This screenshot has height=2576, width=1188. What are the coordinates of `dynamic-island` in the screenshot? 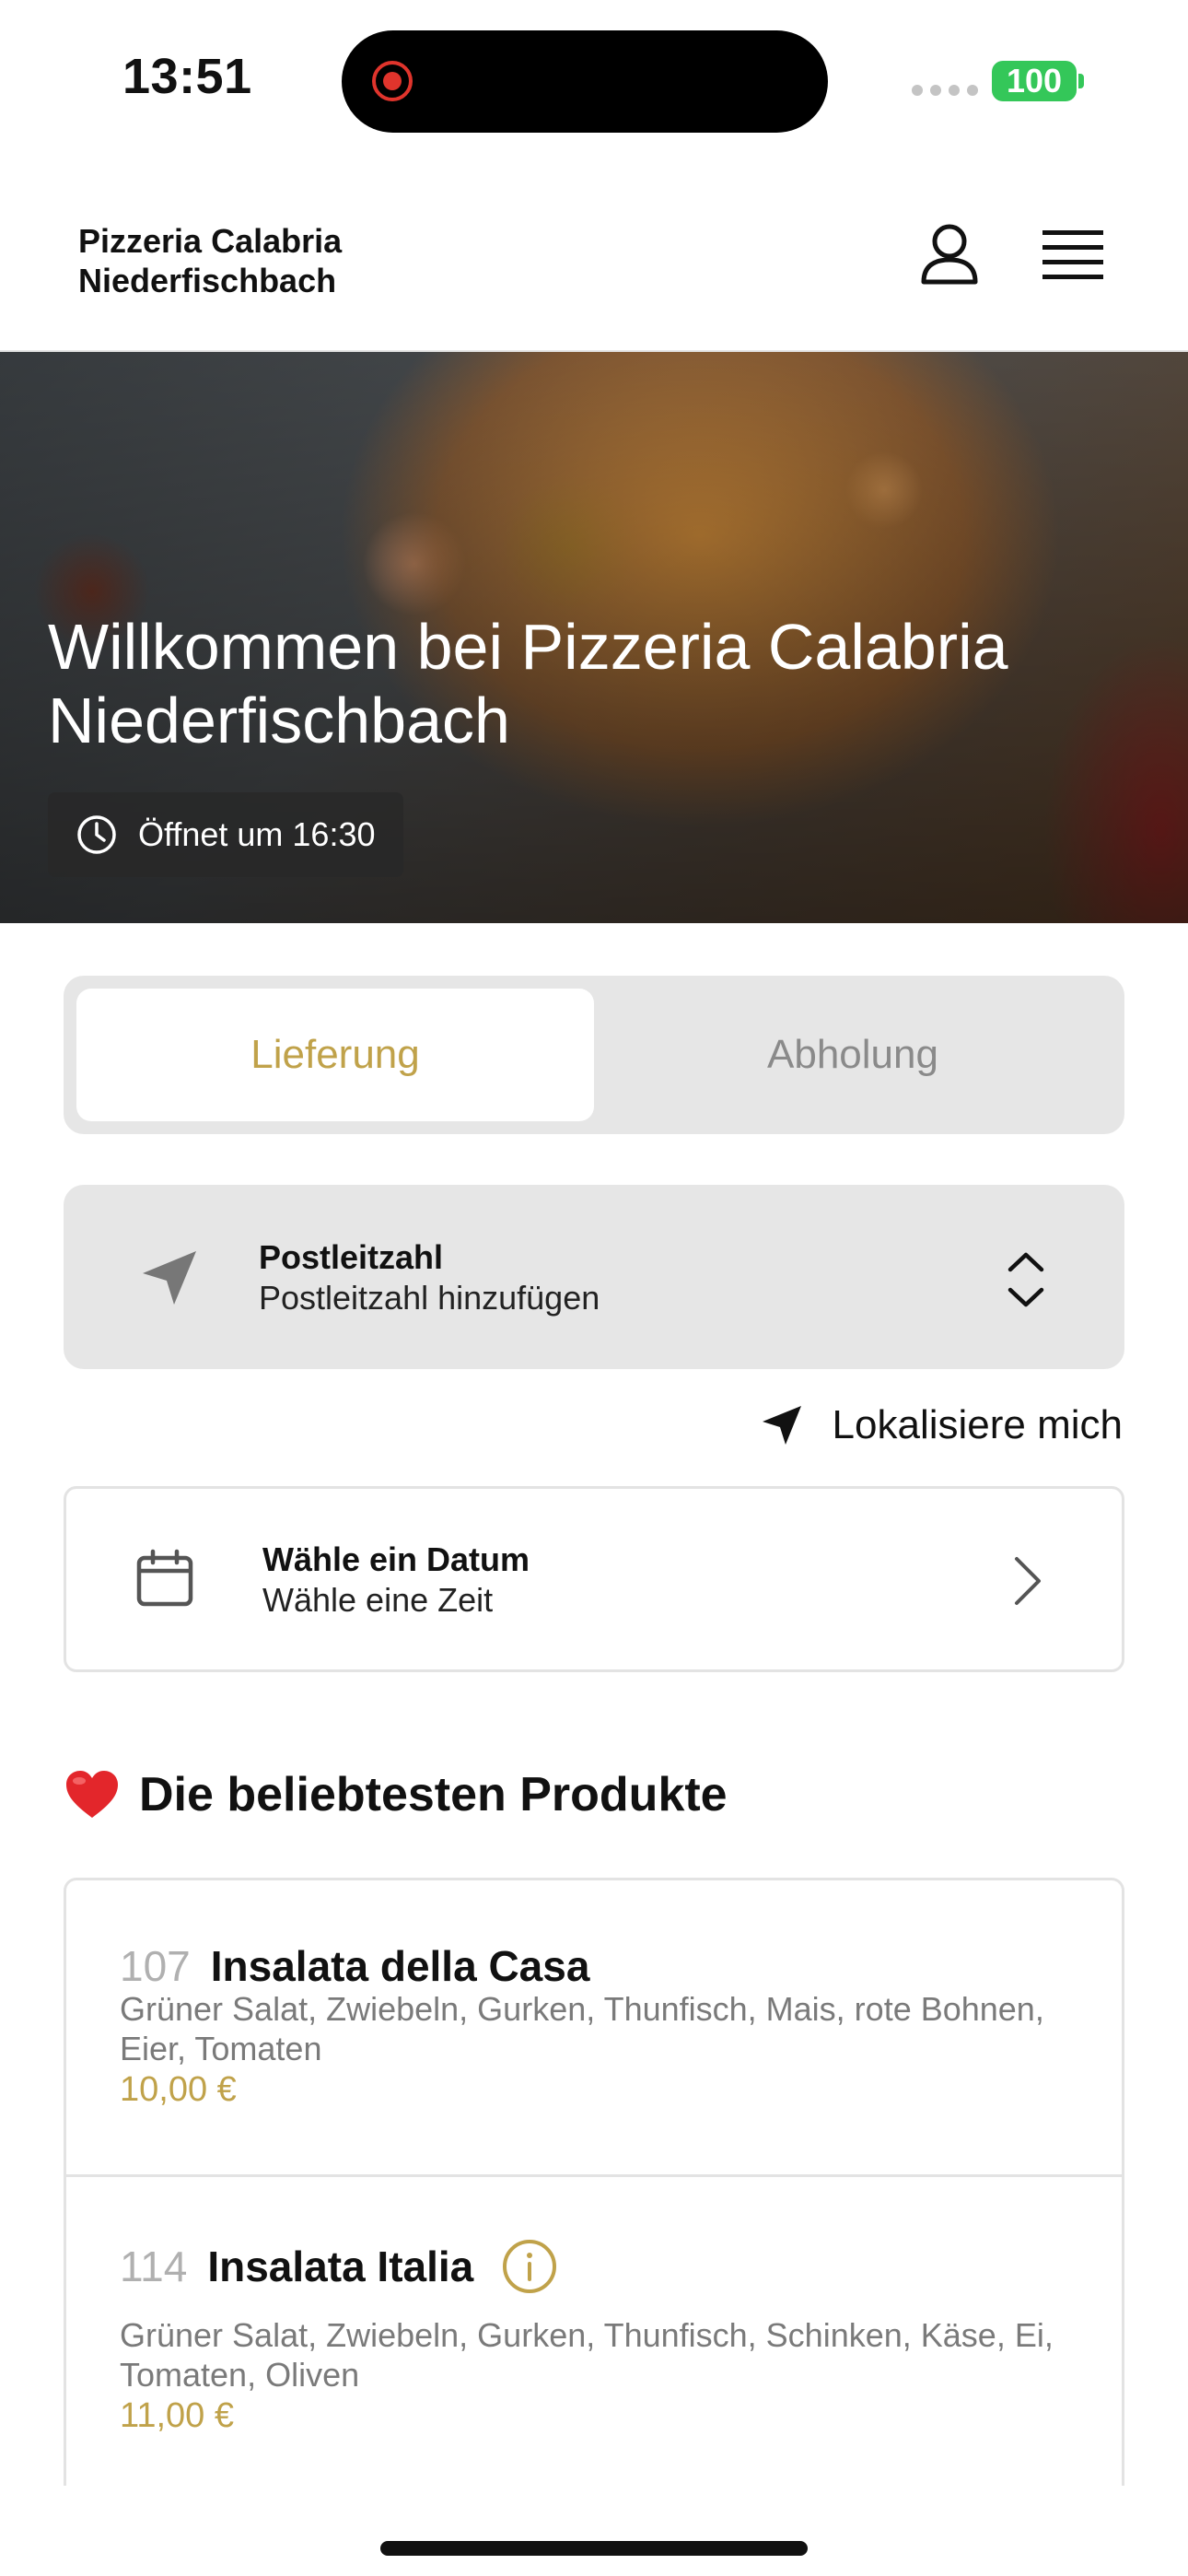 It's located at (585, 81).